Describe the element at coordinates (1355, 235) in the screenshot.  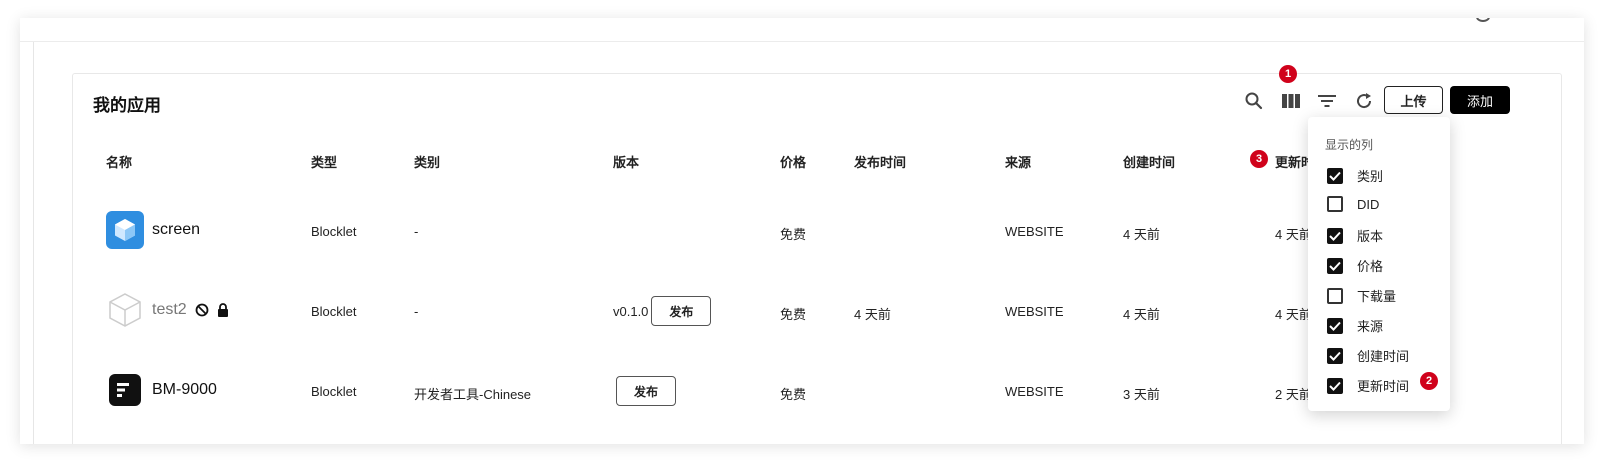
I see `menu-item-column: 版本` at that location.